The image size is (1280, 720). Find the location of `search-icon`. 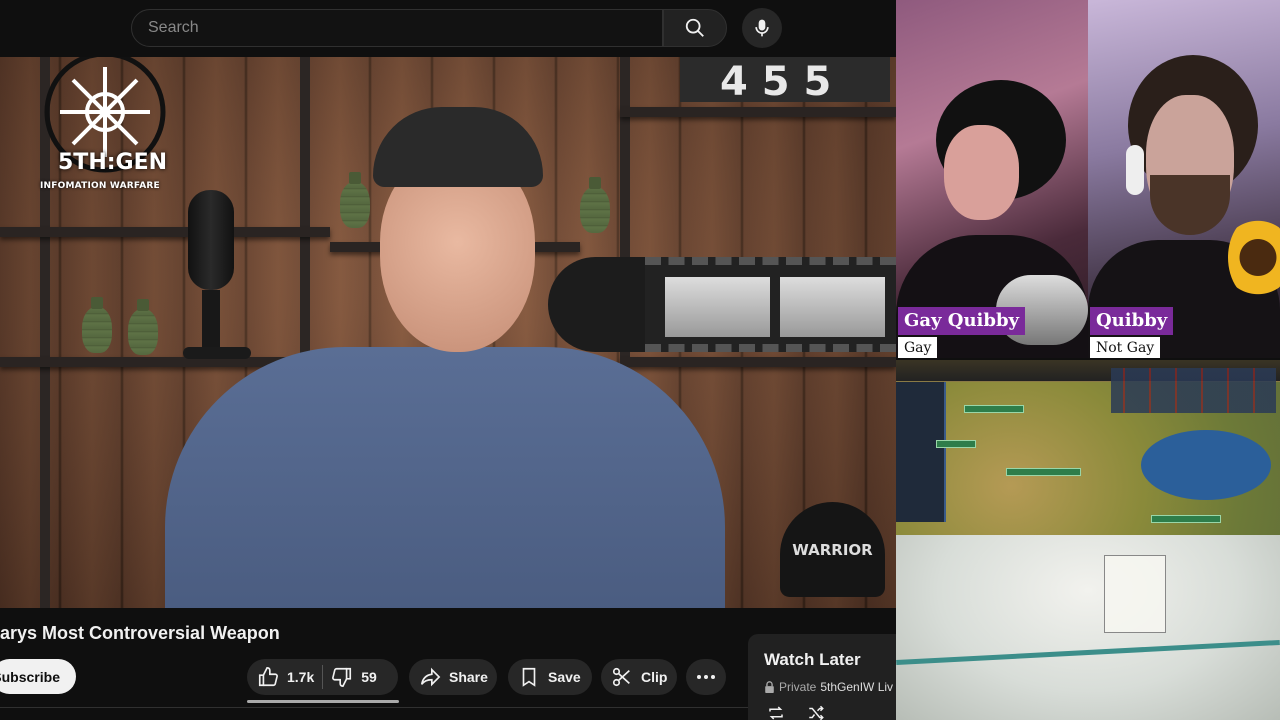

search-icon is located at coordinates (694, 27).